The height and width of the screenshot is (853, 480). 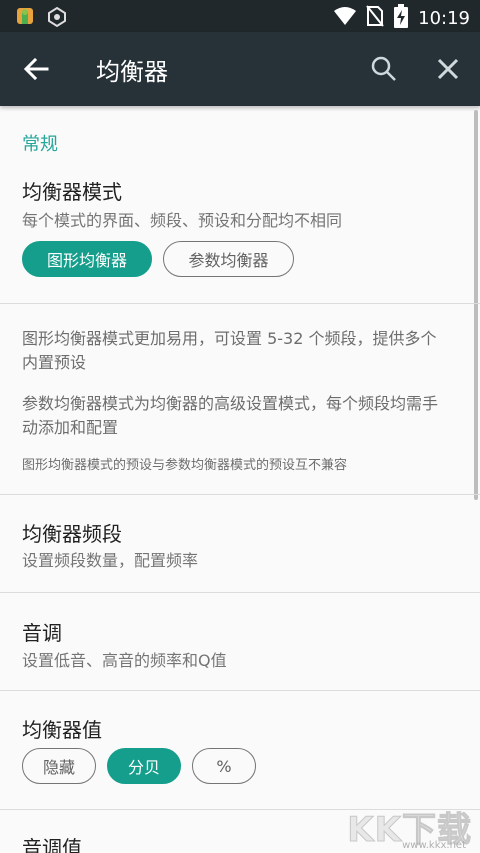 What do you see at coordinates (57, 19) in the screenshot?
I see `molecule-app-icon` at bounding box center [57, 19].